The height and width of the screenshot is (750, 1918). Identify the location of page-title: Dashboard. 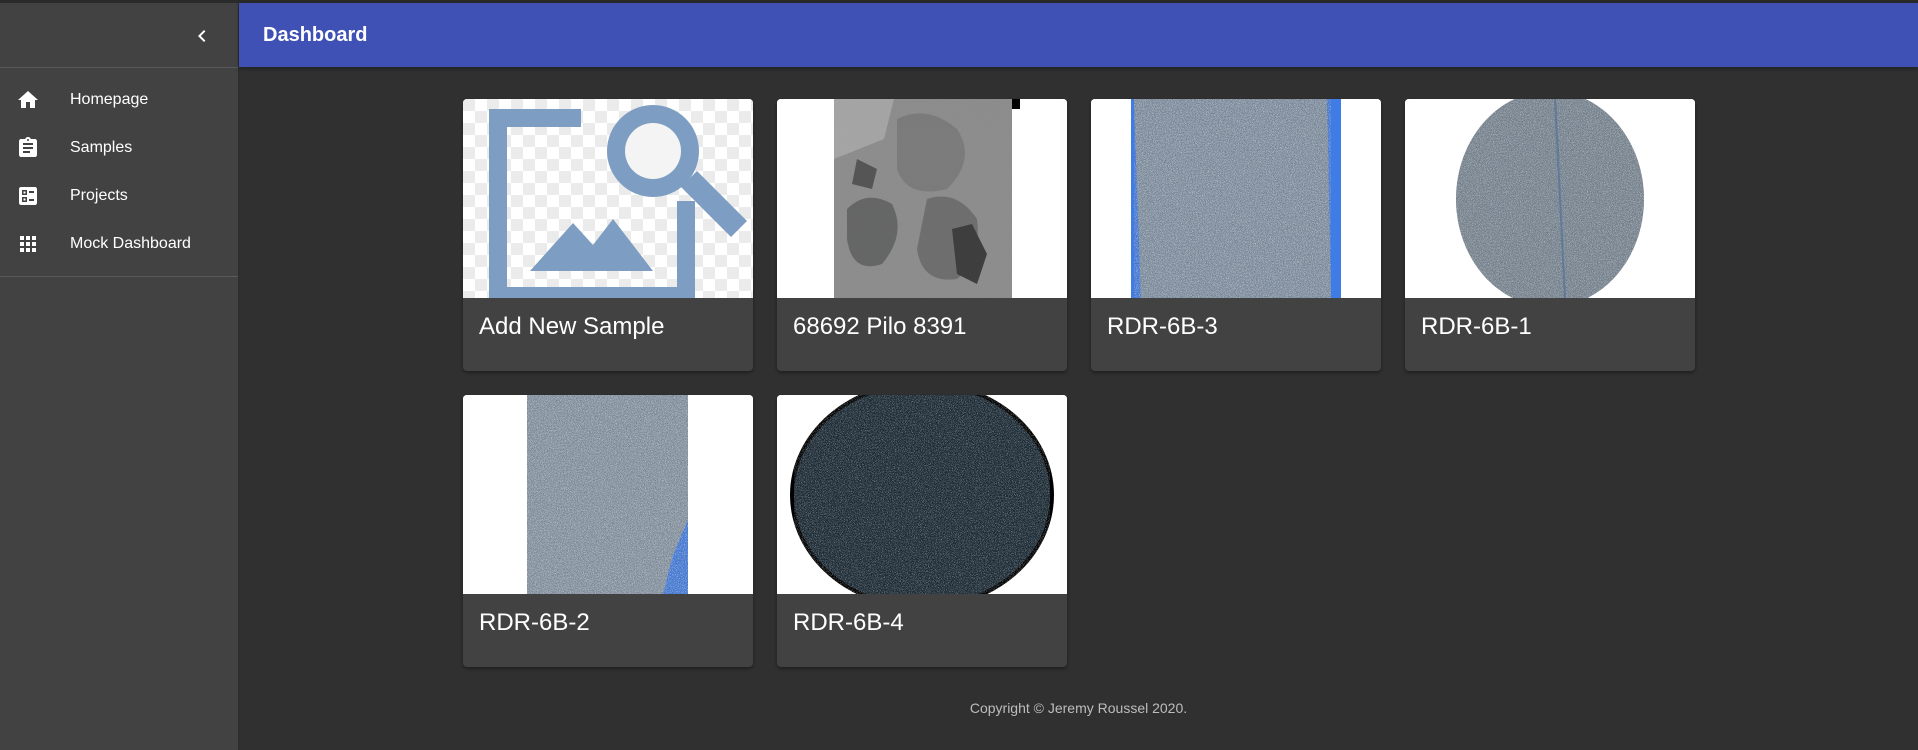
(315, 34).